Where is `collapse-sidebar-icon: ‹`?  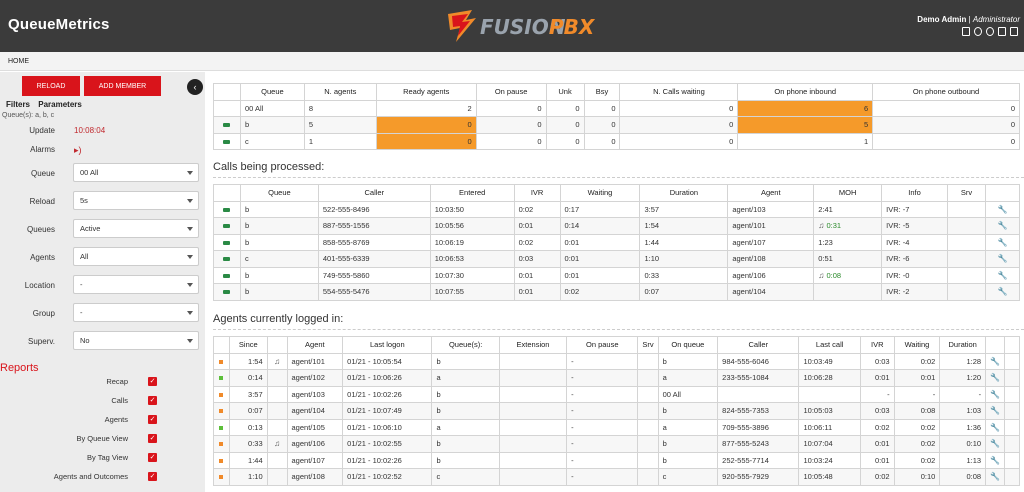 collapse-sidebar-icon: ‹ is located at coordinates (195, 87).